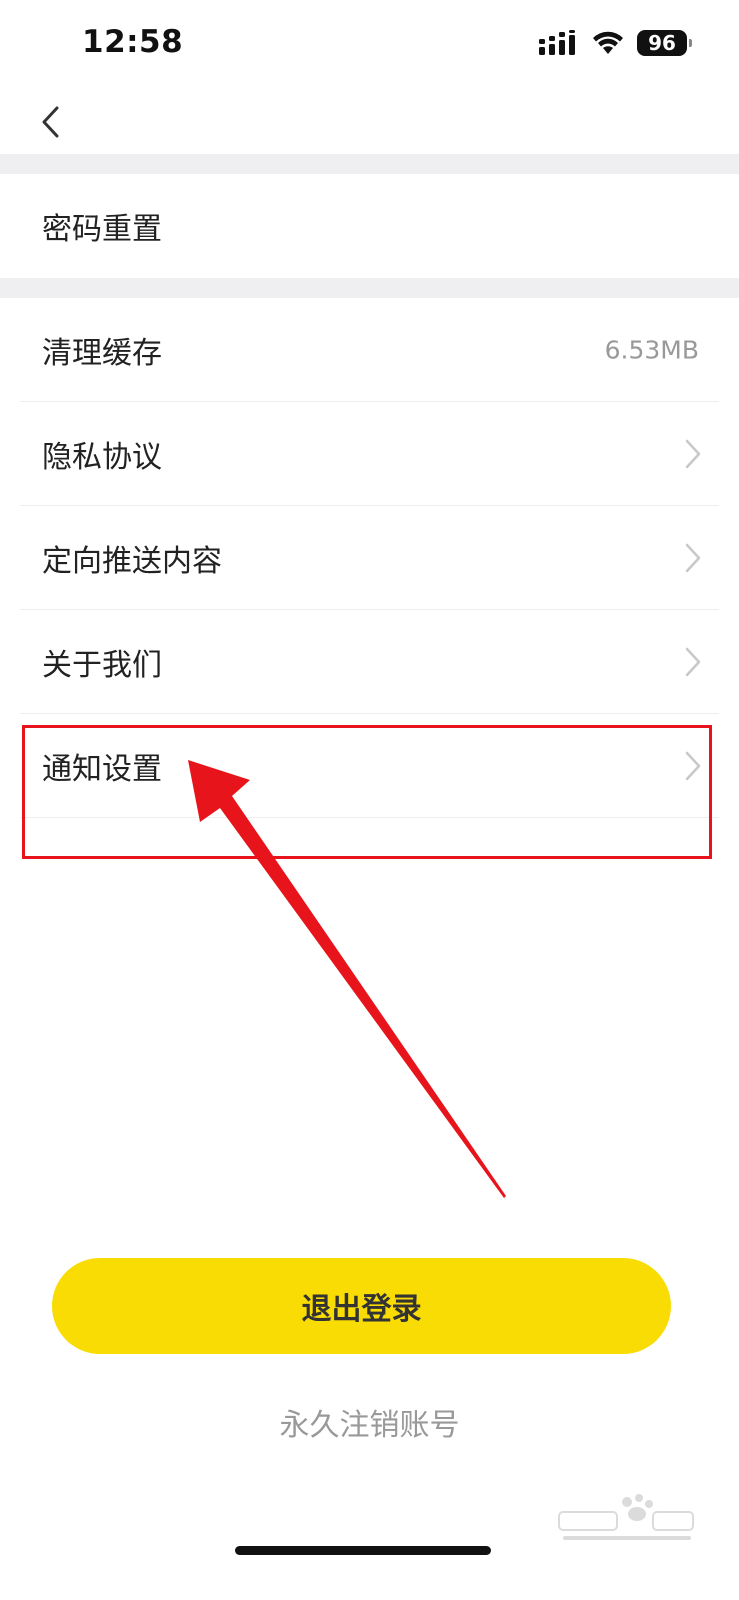  I want to click on chevron-left-icon, so click(50, 122).